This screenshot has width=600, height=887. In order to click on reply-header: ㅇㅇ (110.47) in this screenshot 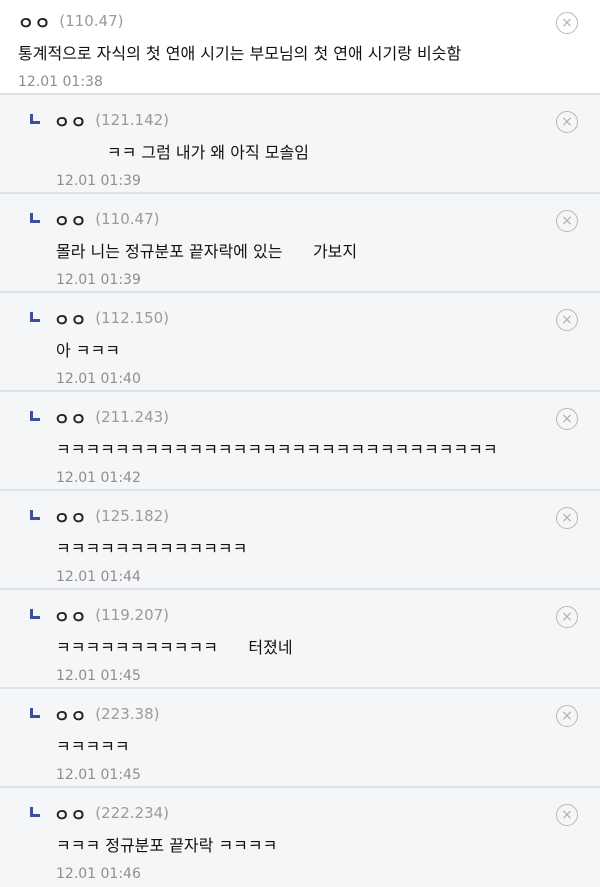, I will do `click(285, 219)`.